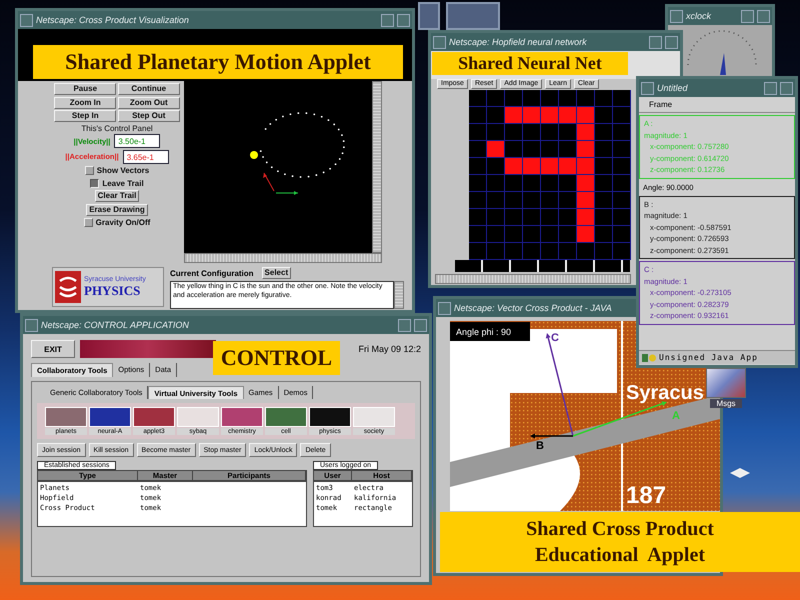 The image size is (800, 600). Describe the element at coordinates (85, 89) in the screenshot. I see `control-button: Pause` at that location.